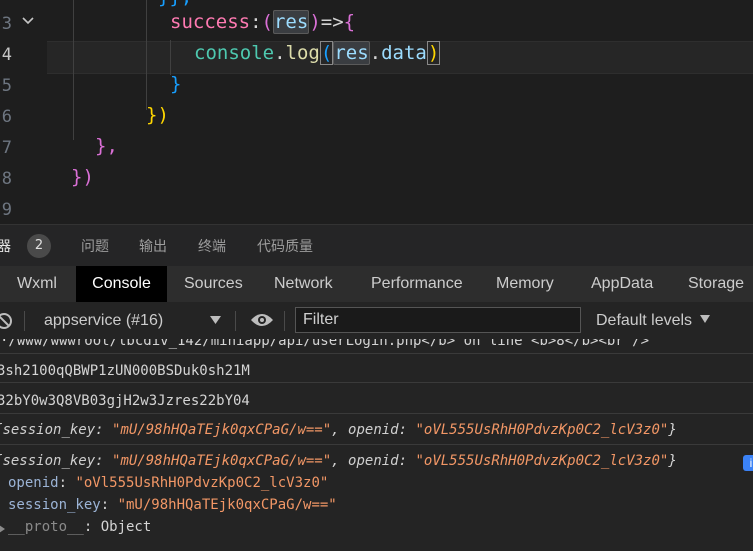  What do you see at coordinates (106, 146) in the screenshot?
I see `code-line-7: },` at bounding box center [106, 146].